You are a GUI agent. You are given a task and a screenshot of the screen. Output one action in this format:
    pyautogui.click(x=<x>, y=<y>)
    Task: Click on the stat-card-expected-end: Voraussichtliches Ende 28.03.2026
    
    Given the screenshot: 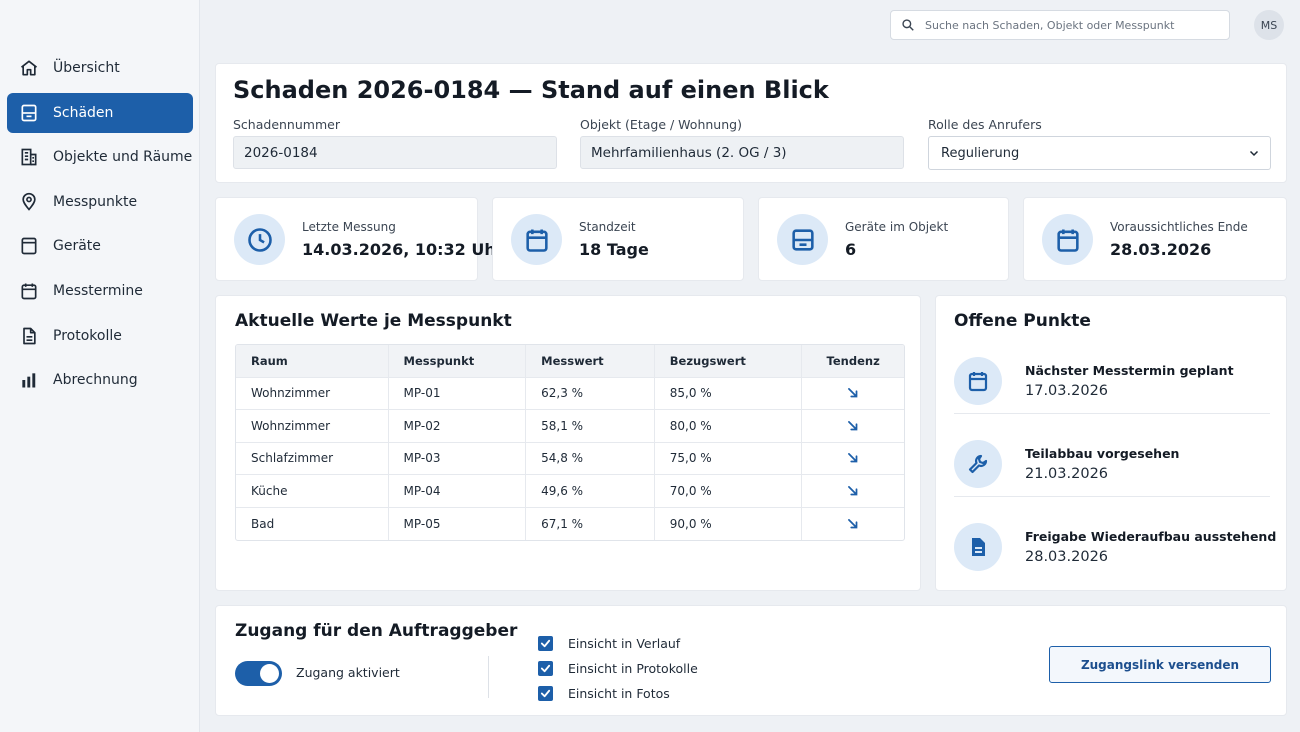 What is the action you would take?
    pyautogui.click(x=1155, y=239)
    